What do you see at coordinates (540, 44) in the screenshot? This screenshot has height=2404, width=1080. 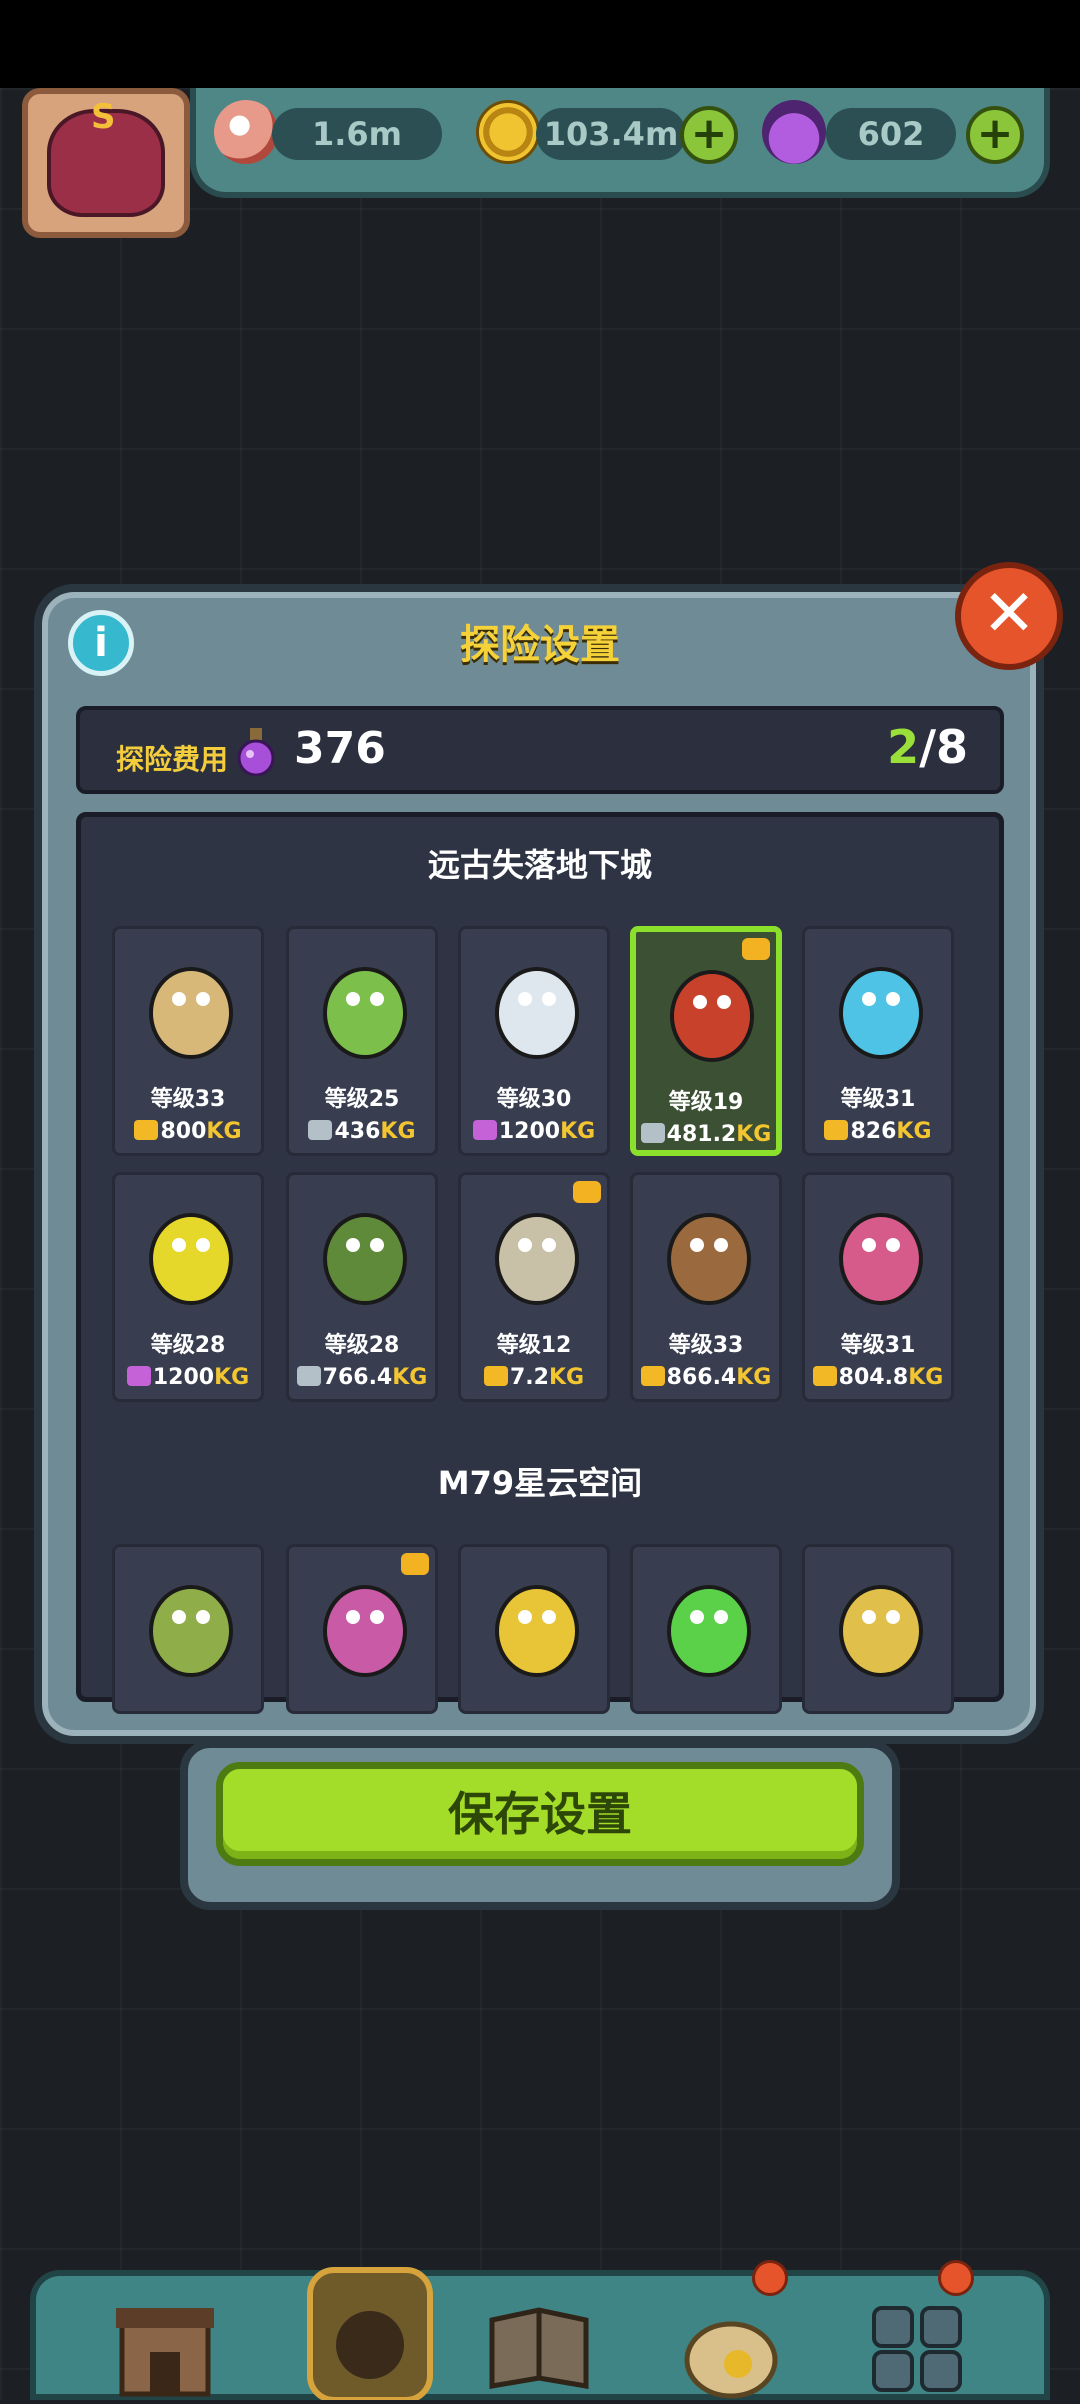 I see `status-bar` at bounding box center [540, 44].